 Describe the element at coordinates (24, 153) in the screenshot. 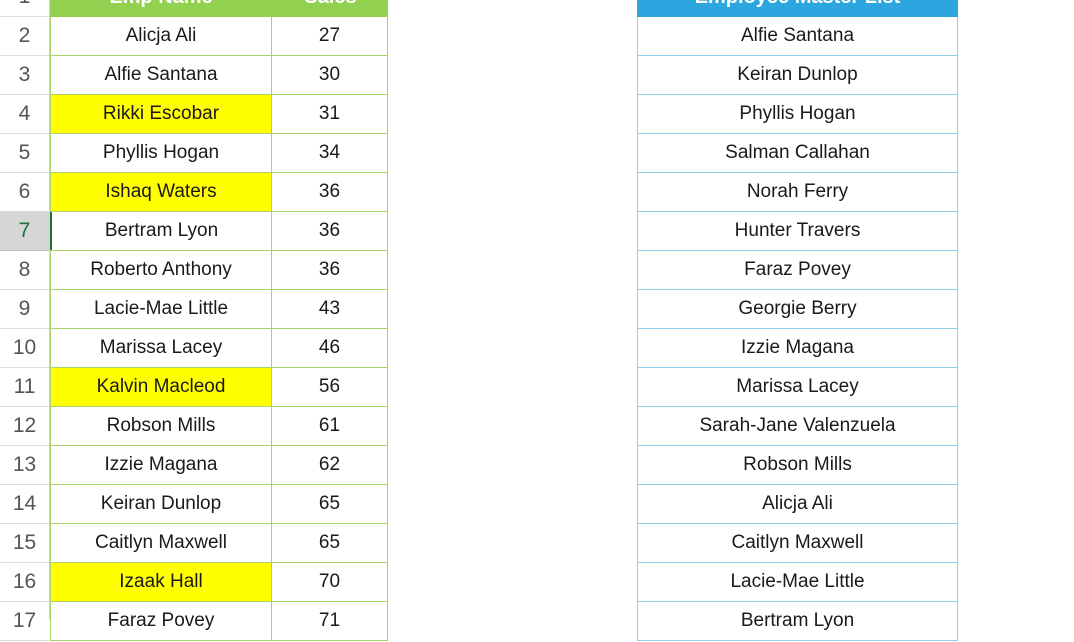

I see `row-header-5: 5` at that location.